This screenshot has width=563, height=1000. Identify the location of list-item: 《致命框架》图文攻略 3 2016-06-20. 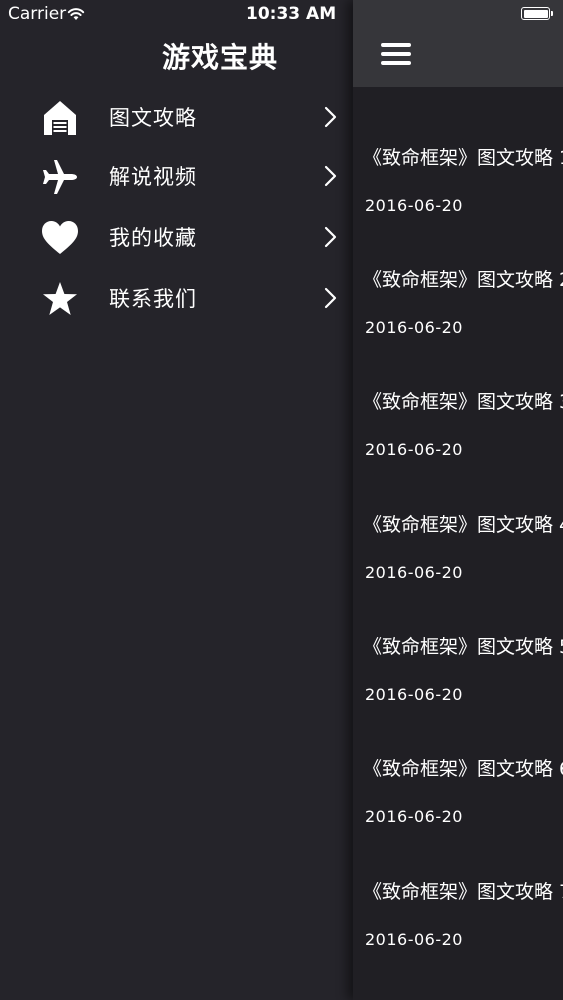
(458, 448).